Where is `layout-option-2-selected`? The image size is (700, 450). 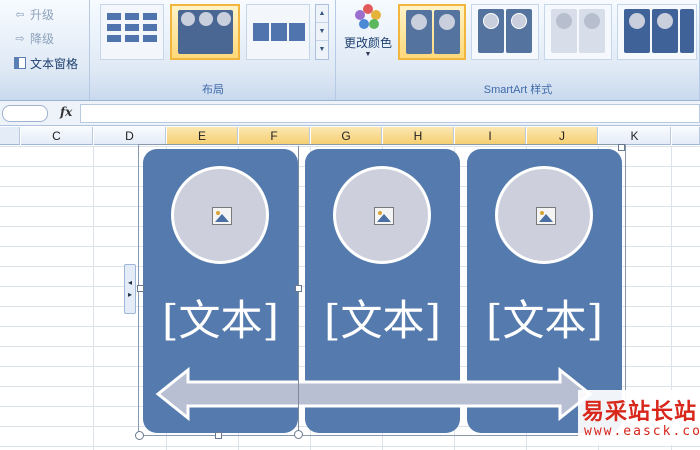 layout-option-2-selected is located at coordinates (205, 32).